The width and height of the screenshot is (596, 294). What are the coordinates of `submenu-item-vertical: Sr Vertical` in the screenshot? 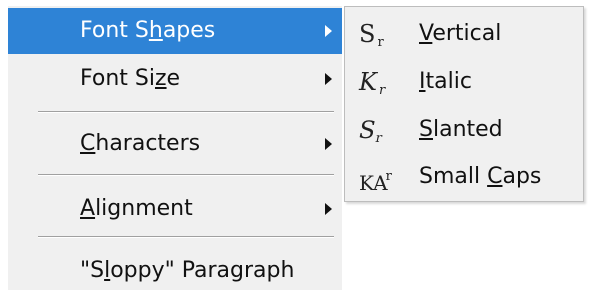 It's located at (464, 34).